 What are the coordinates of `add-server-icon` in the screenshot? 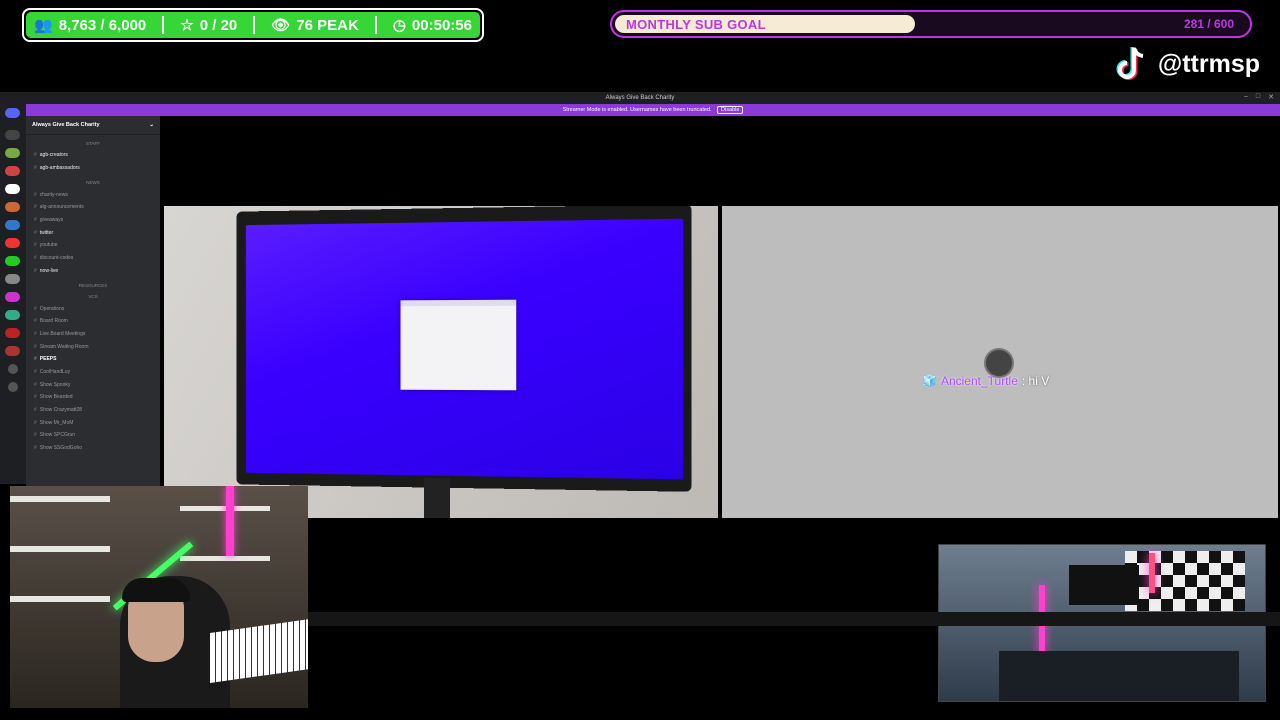 It's located at (13, 369).